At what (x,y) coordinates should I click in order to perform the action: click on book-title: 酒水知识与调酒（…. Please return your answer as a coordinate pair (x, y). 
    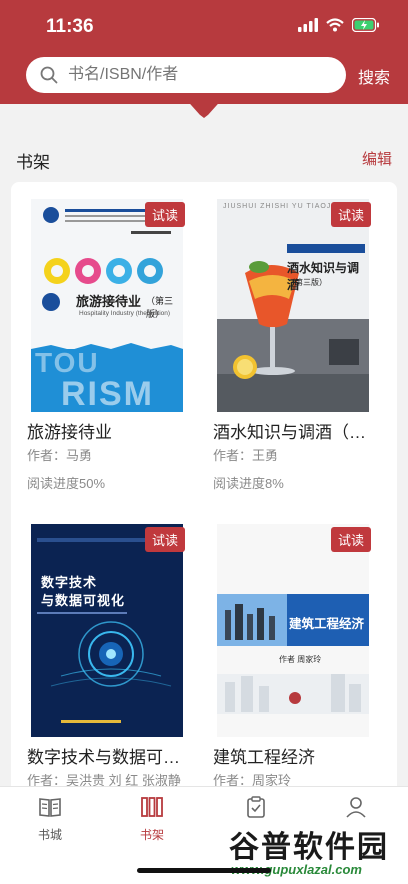
    Looking at the image, I should click on (293, 430).